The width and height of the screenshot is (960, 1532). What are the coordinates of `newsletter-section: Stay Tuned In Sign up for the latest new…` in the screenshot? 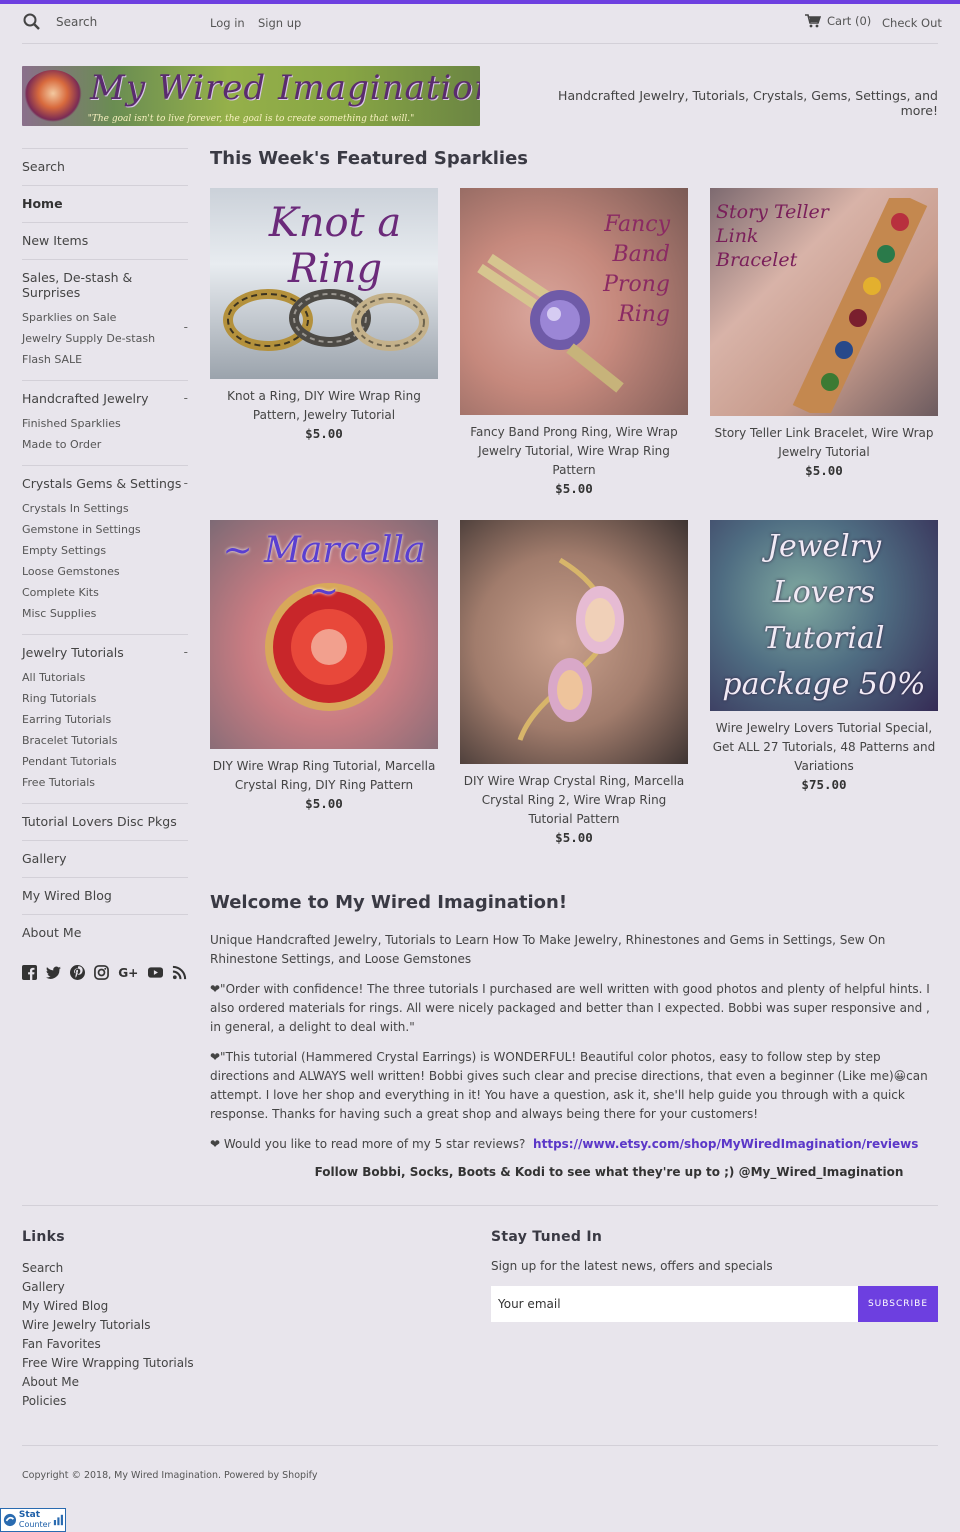 It's located at (714, 1275).